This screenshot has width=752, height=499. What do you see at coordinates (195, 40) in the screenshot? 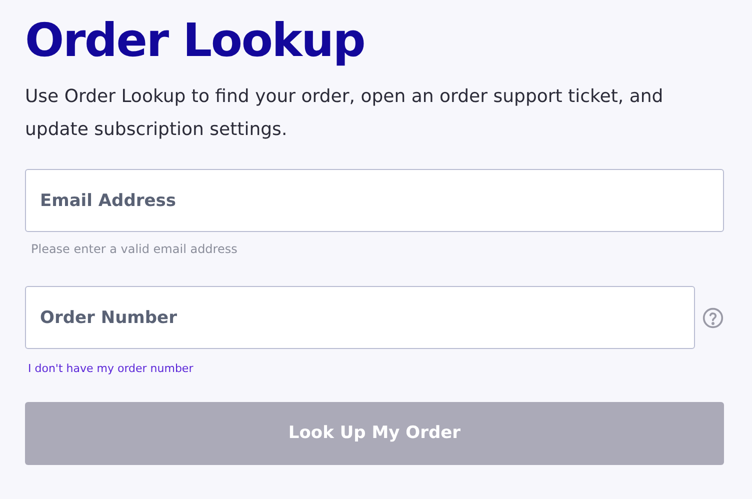
I see `page-title: Order Lookup` at bounding box center [195, 40].